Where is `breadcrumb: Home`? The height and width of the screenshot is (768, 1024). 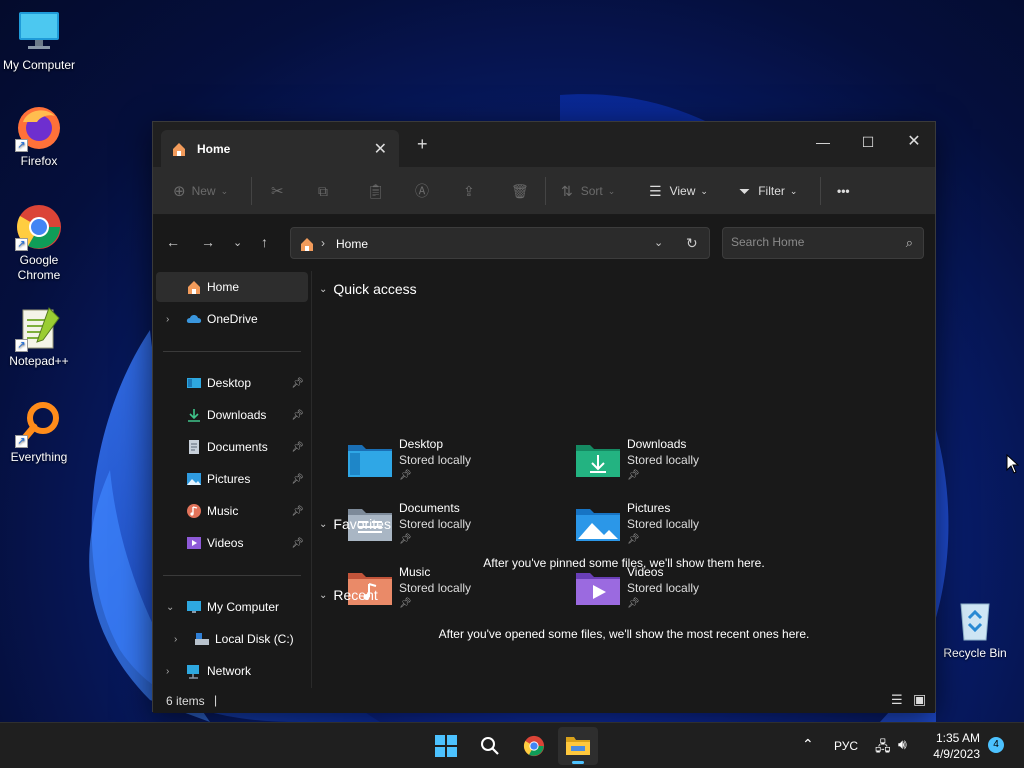
breadcrumb: Home is located at coordinates (352, 244).